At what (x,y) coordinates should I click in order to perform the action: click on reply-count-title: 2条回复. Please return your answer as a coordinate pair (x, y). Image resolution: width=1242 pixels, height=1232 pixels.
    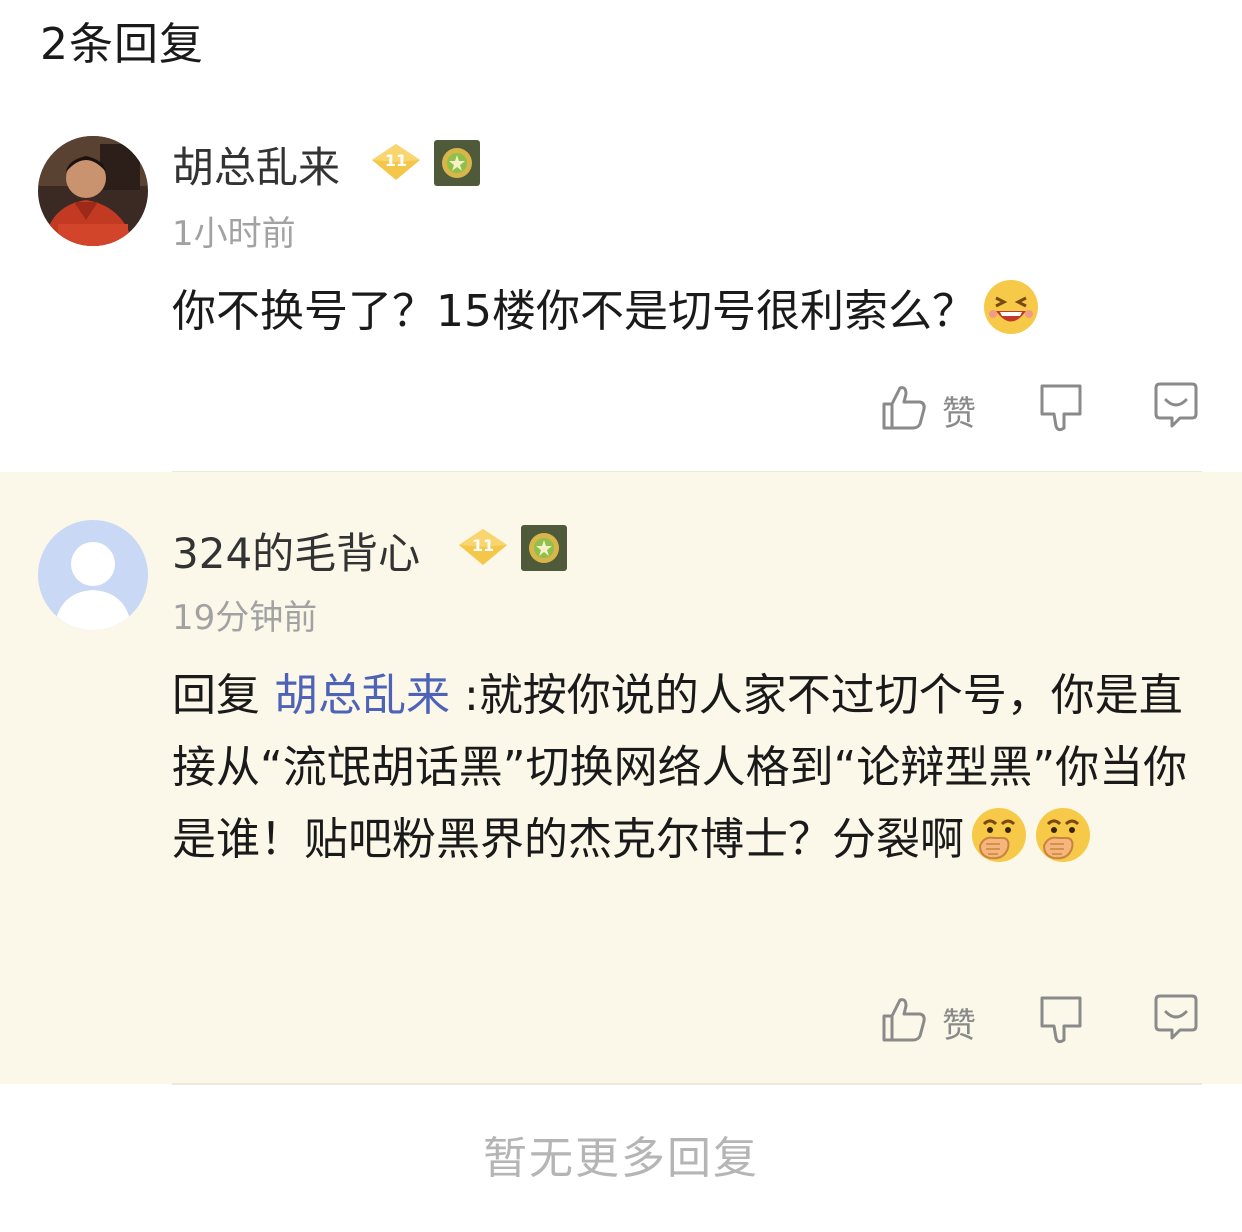
    Looking at the image, I should click on (122, 44).